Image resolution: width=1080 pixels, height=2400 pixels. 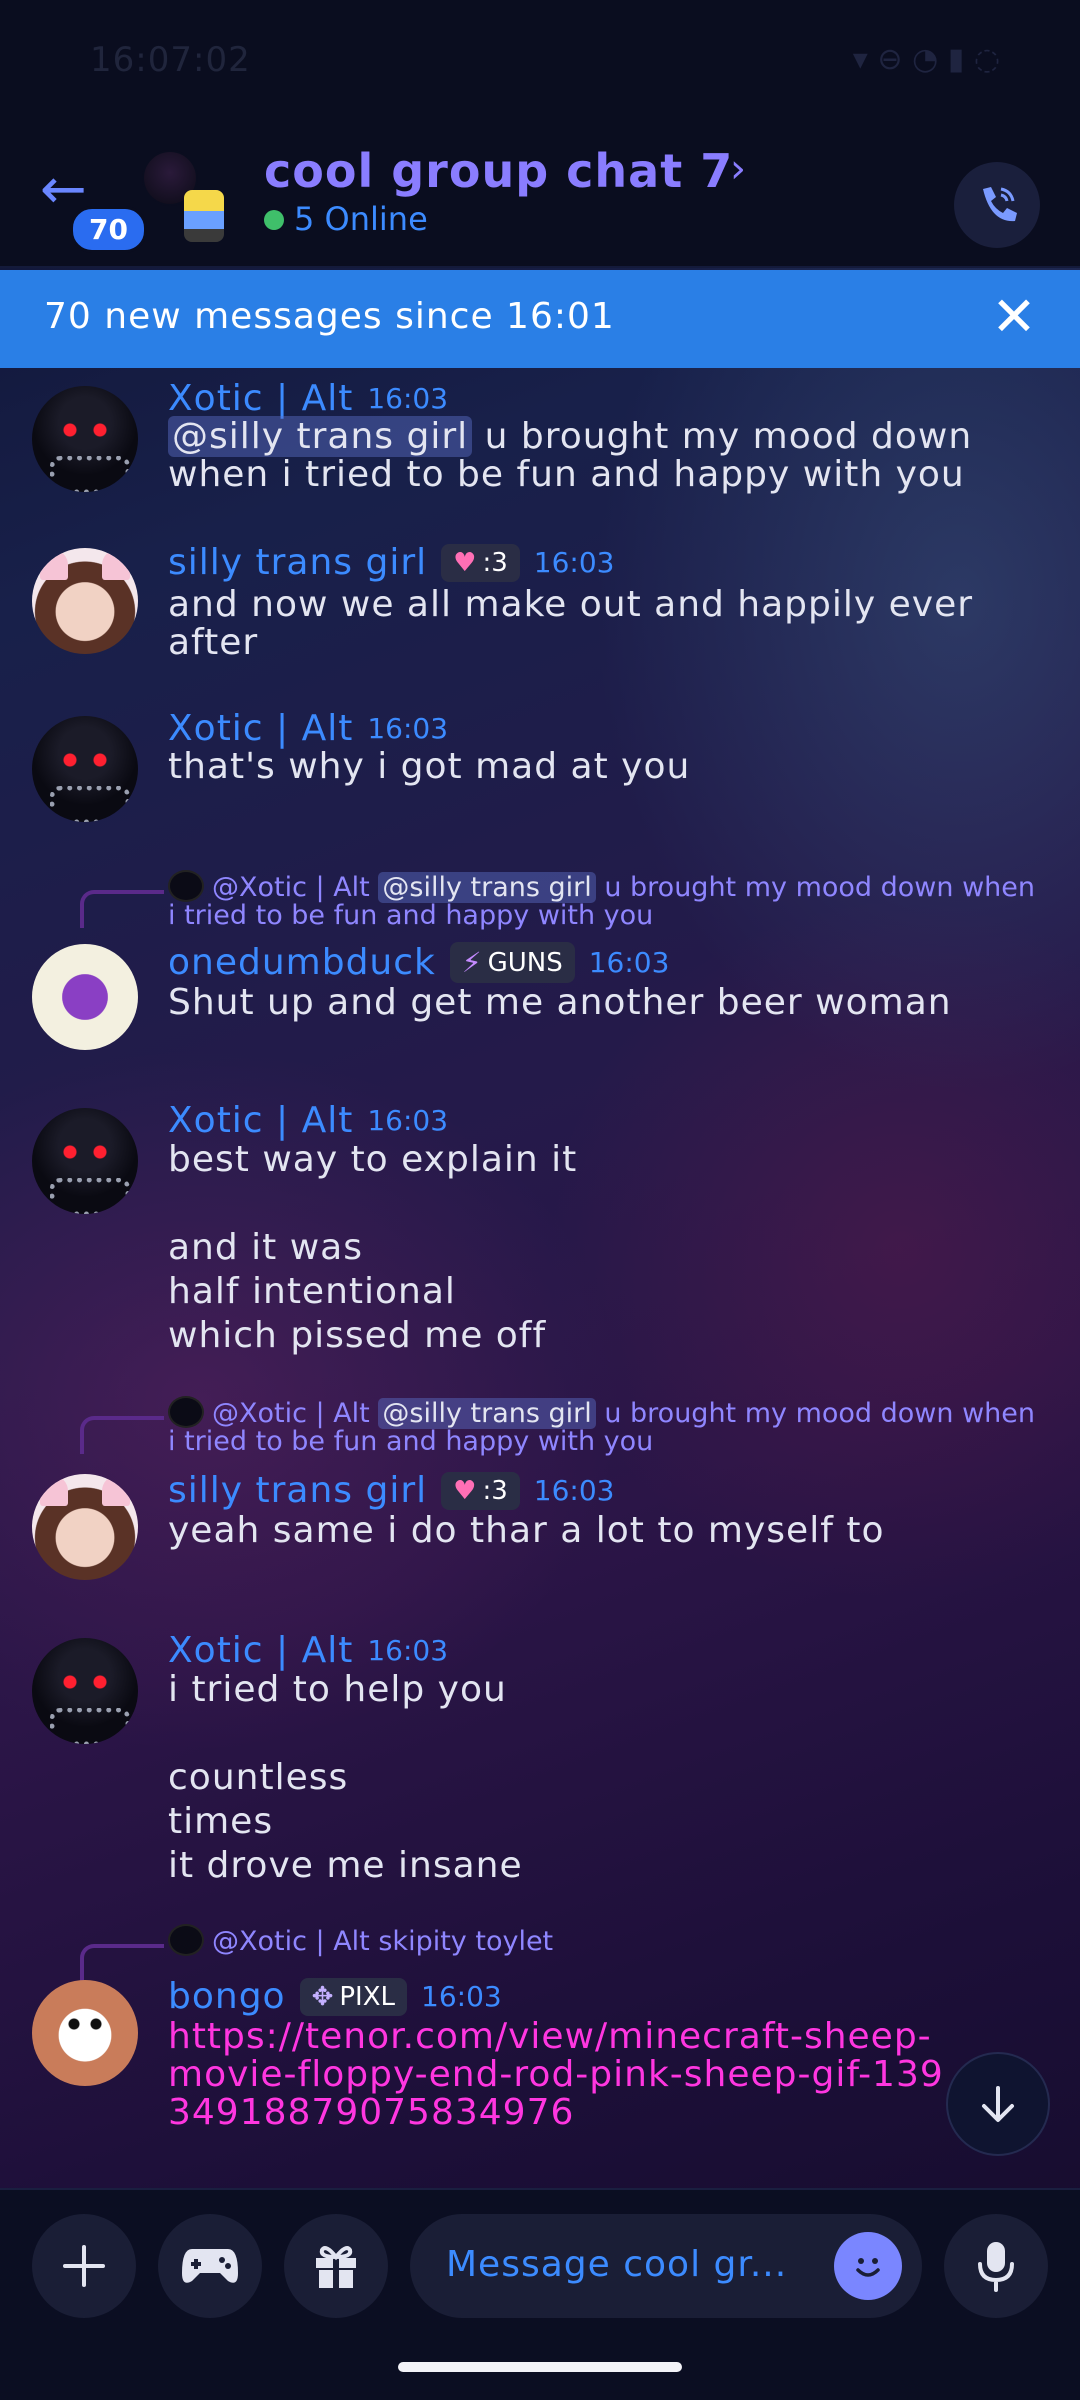 I want to click on activities-button, so click(x=210, y=2266).